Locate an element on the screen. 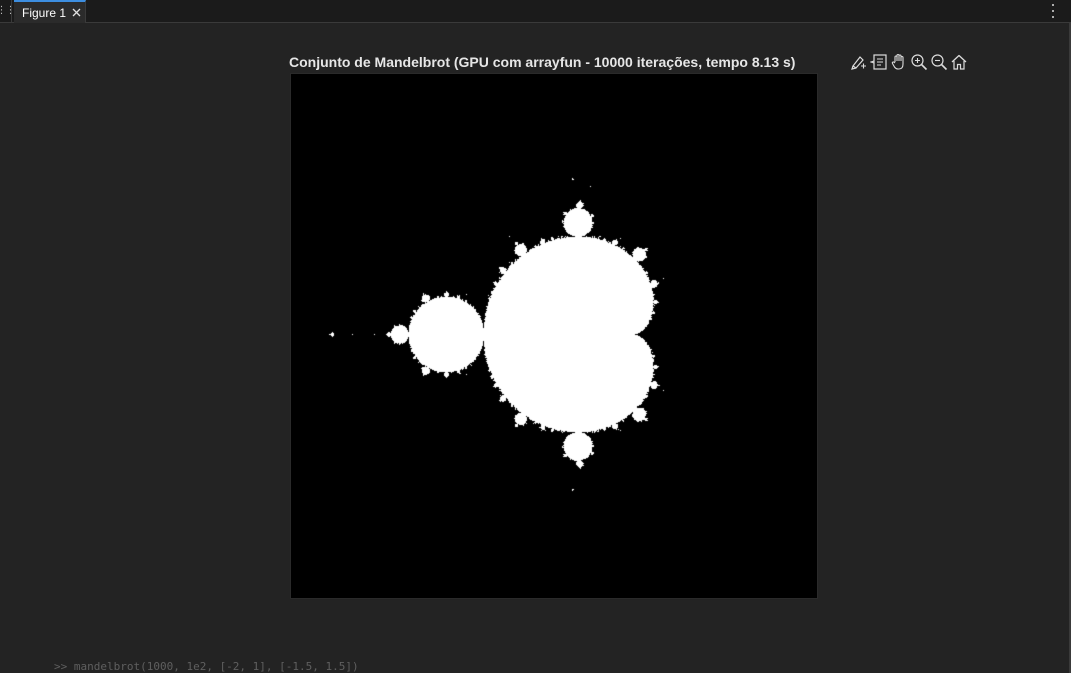 The width and height of the screenshot is (1071, 673). close-icon is located at coordinates (76, 13).